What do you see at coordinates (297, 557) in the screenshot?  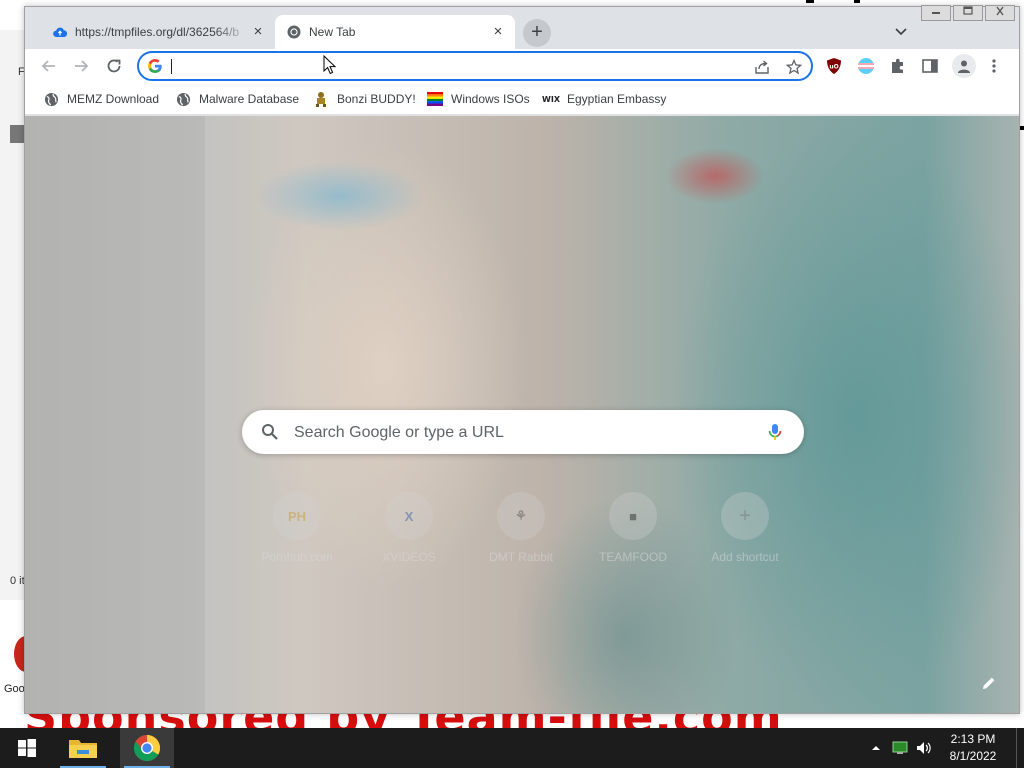 I see `shortcut-label: Pornhub.com` at bounding box center [297, 557].